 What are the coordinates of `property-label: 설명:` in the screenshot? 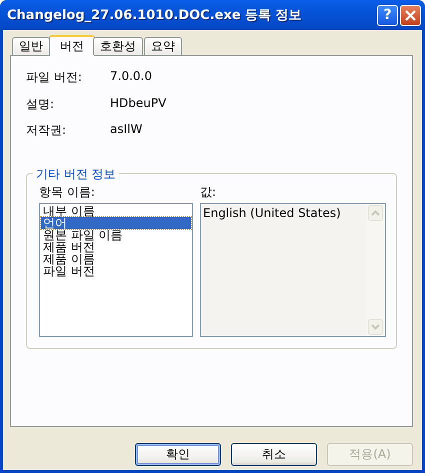 It's located at (40, 104).